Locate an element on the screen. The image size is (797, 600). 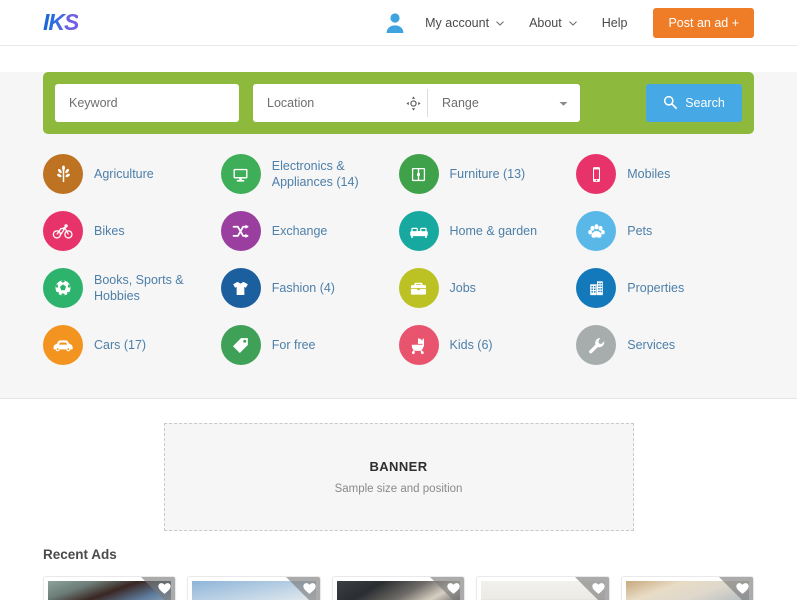
user-avatar-icon is located at coordinates (395, 23).